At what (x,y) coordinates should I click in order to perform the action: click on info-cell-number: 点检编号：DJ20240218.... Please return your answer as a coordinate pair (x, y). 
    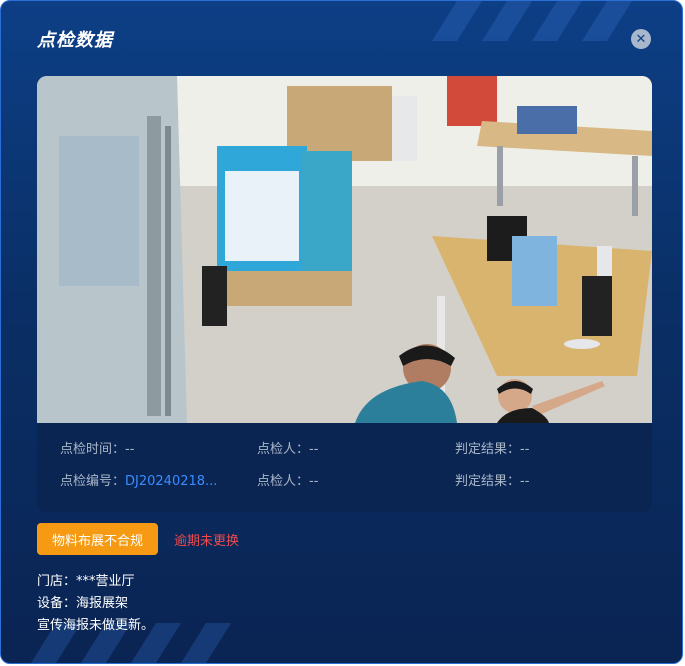
    Looking at the image, I should click on (138, 479).